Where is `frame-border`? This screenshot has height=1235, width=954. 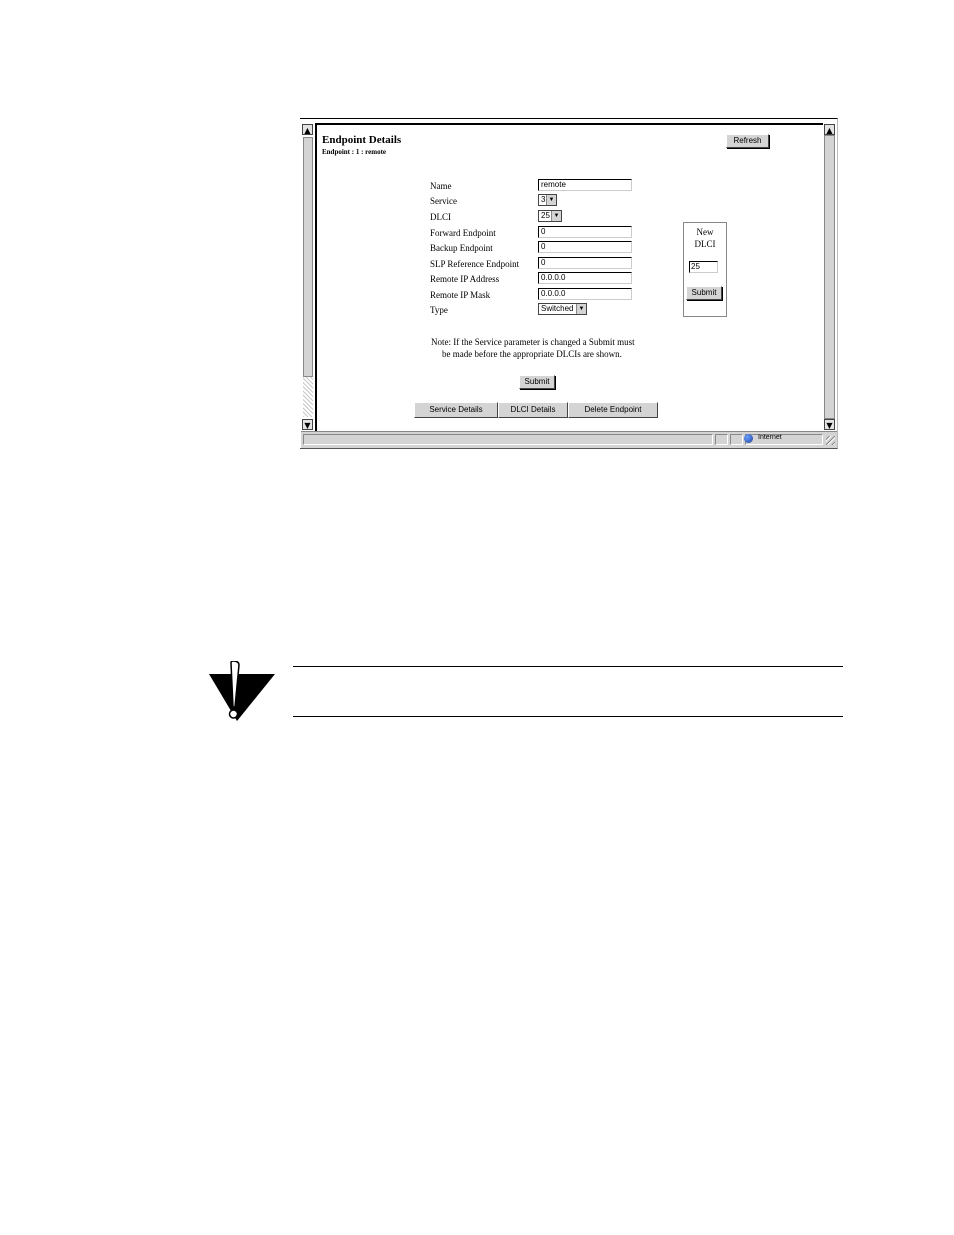 frame-border is located at coordinates (569, 124).